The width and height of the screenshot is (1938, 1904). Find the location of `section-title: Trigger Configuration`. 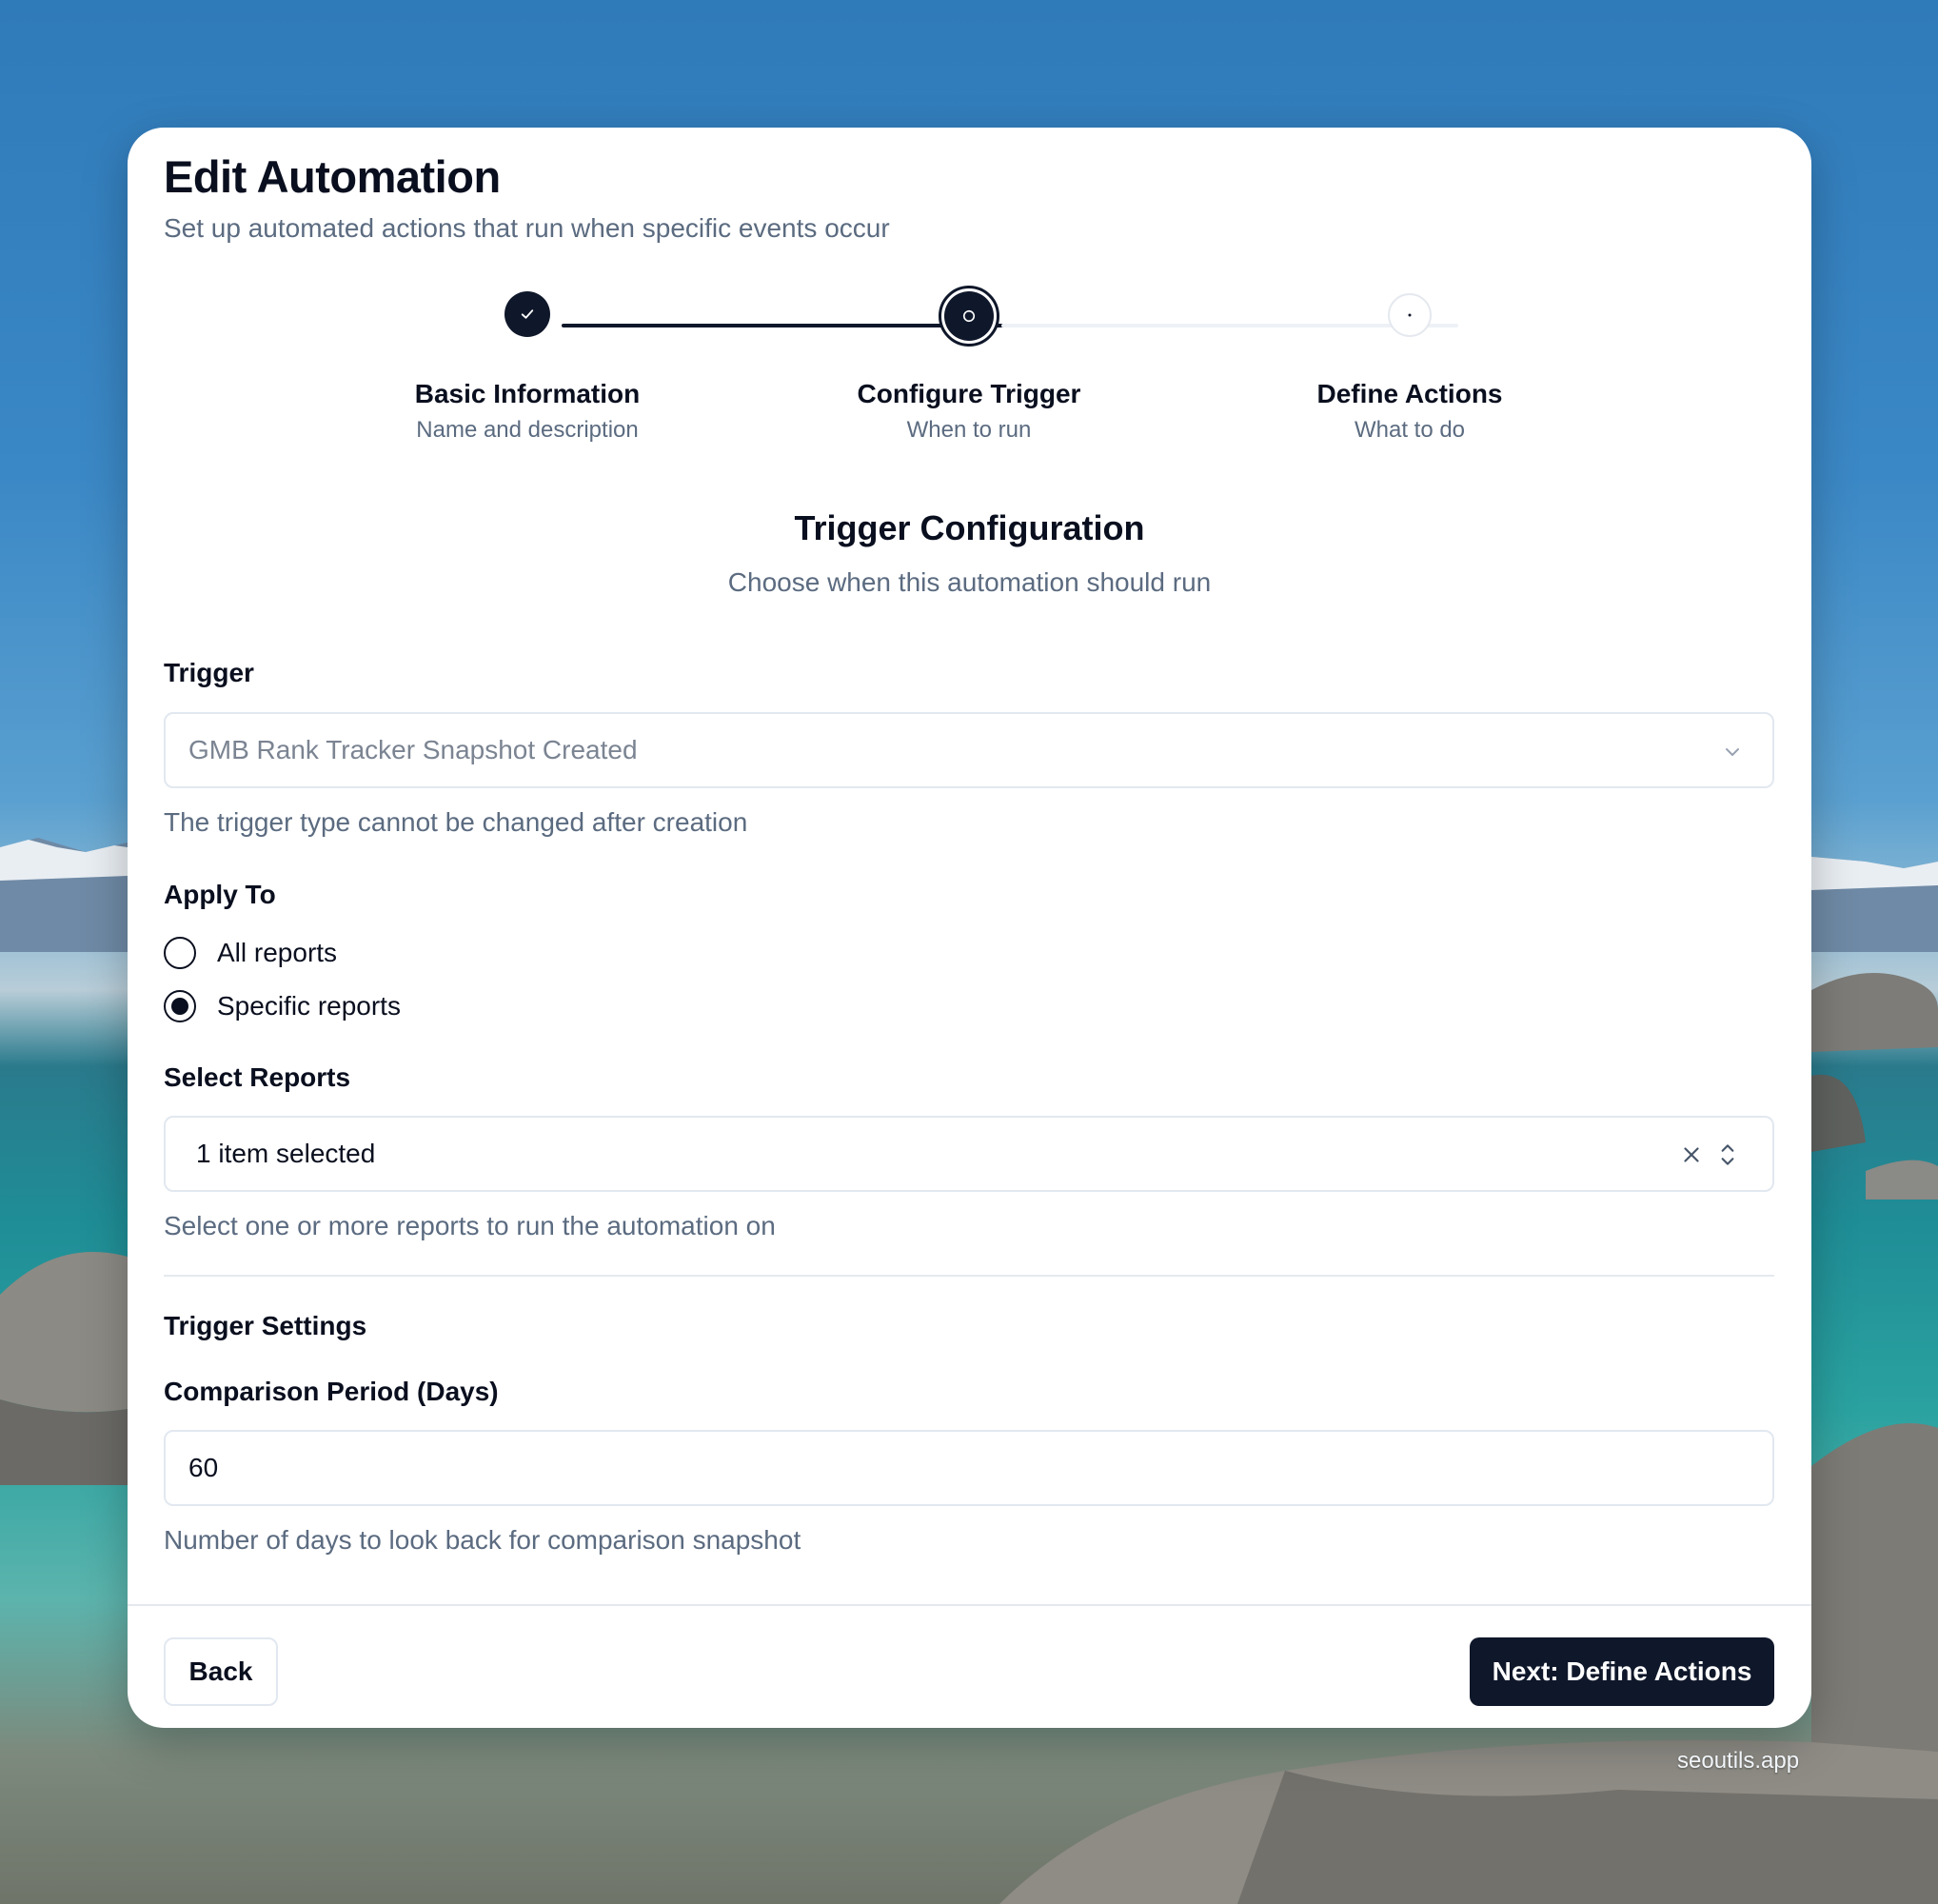

section-title: Trigger Configuration is located at coordinates (970, 527).